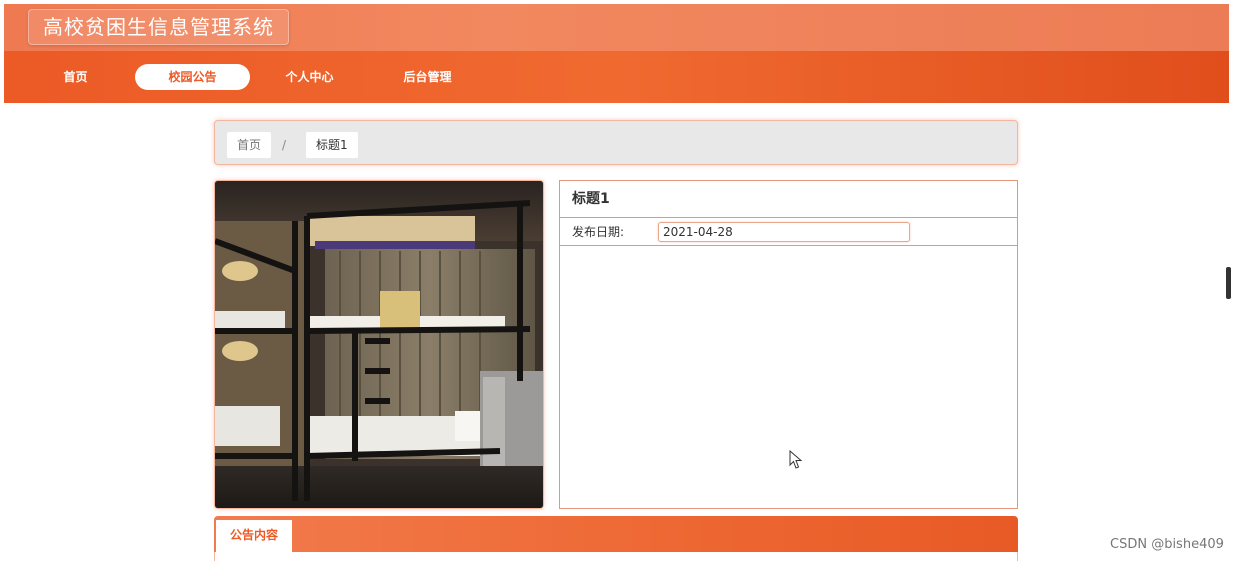 This screenshot has width=1235, height=561. Describe the element at coordinates (309, 77) in the screenshot. I see `nav-item-personal-center: 个人中心` at that location.